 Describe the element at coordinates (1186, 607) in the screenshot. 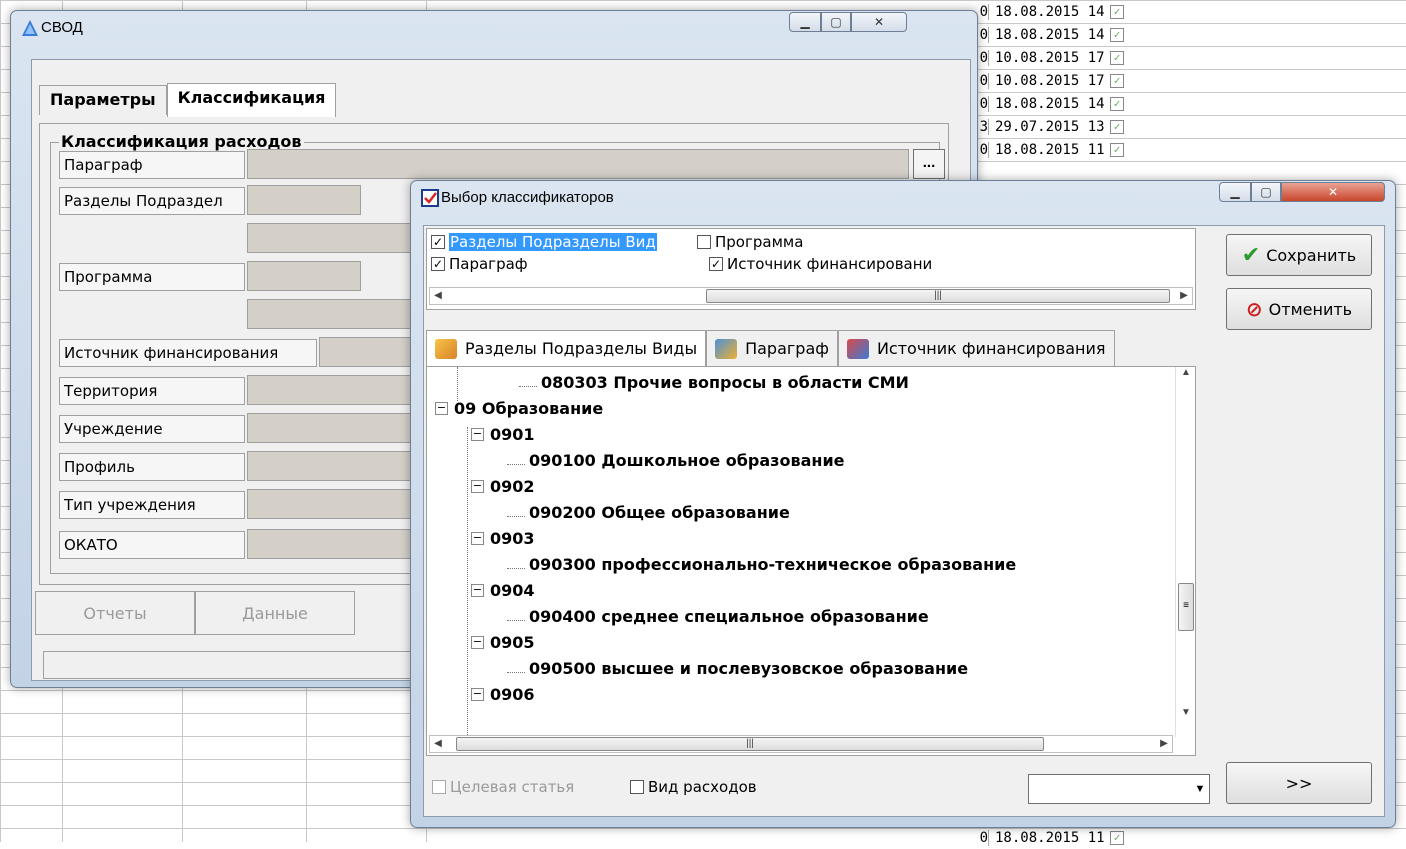

I see `scroll-thumb: ≡` at that location.